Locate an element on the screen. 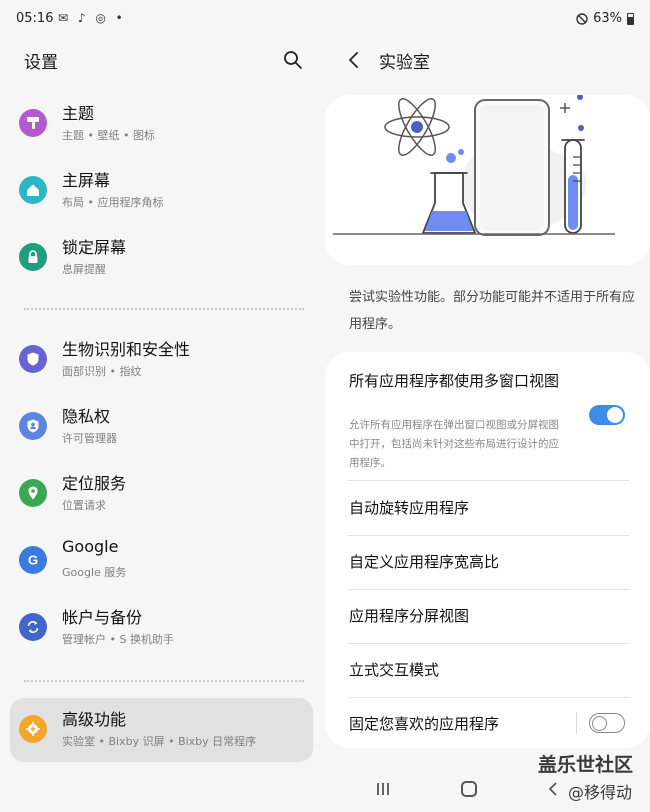 This screenshot has height=812, width=650. menu-item-subtitle: 管理帐户 • S 换机助手 is located at coordinates (118, 639).